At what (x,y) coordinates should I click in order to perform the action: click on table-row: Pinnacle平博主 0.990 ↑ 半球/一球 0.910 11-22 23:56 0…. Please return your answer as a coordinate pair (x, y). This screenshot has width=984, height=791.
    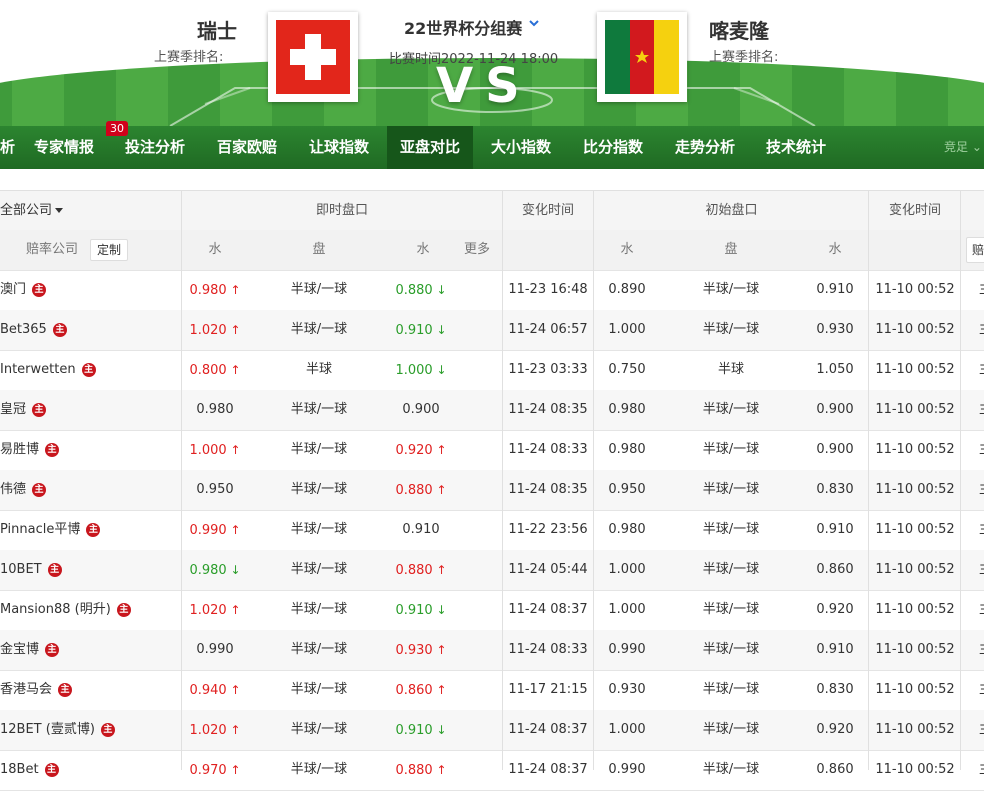
    Looking at the image, I should click on (492, 530).